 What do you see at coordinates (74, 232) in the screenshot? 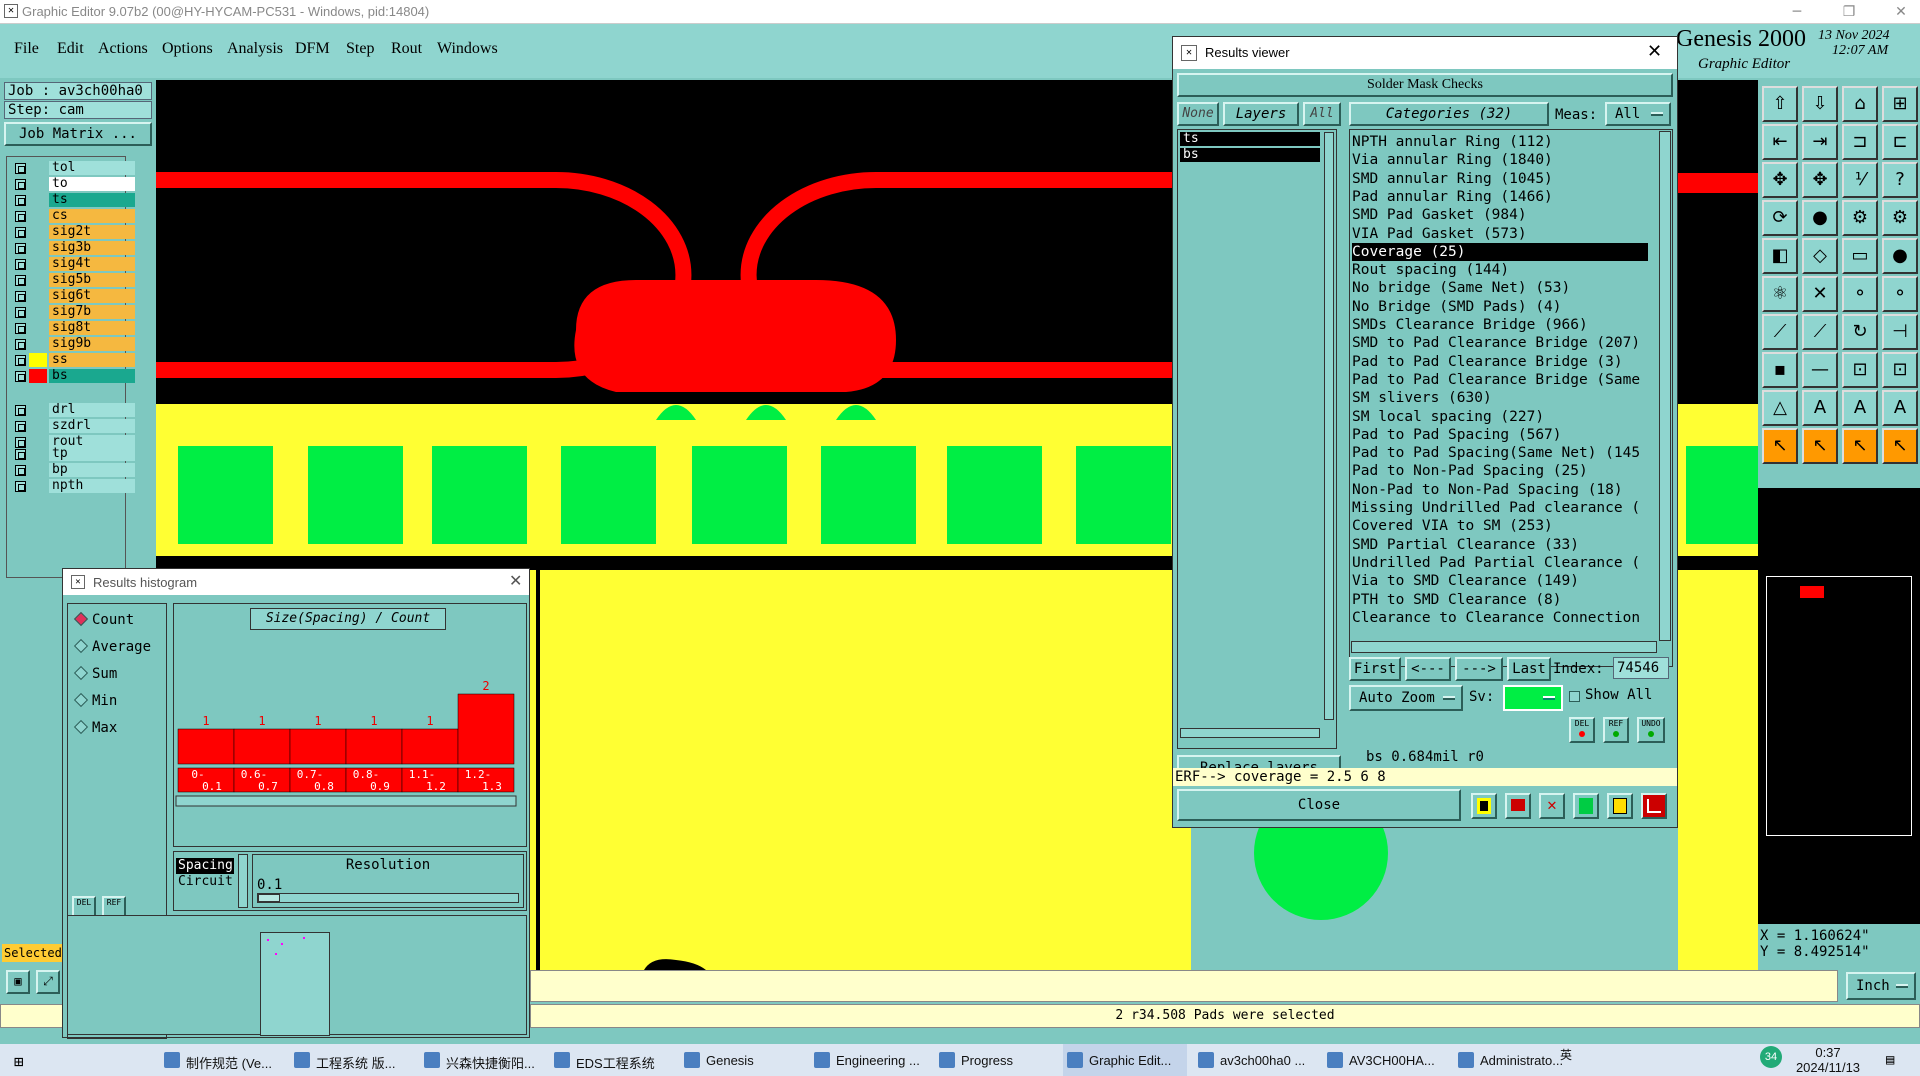
I see `layer-row-sig2t: sig2t` at bounding box center [74, 232].